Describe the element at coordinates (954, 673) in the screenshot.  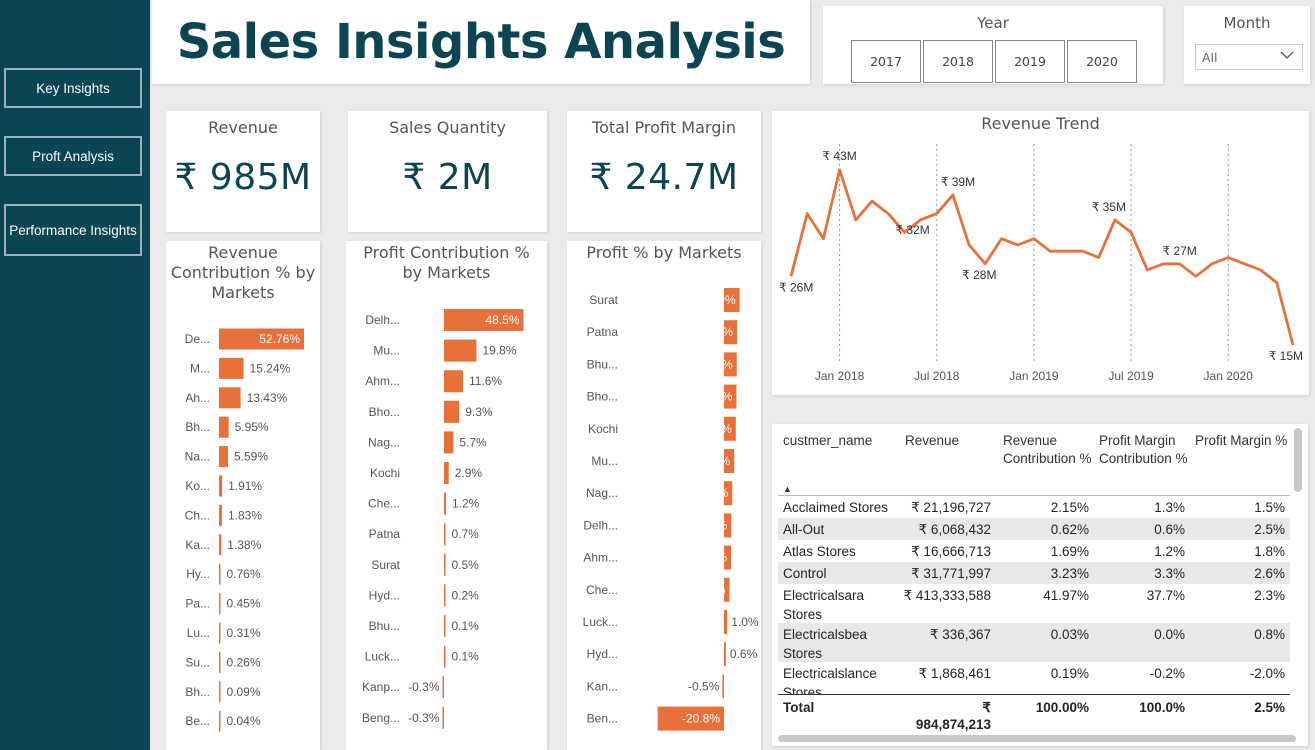
I see `cell-revenue: ₹ 1,868,461` at that location.